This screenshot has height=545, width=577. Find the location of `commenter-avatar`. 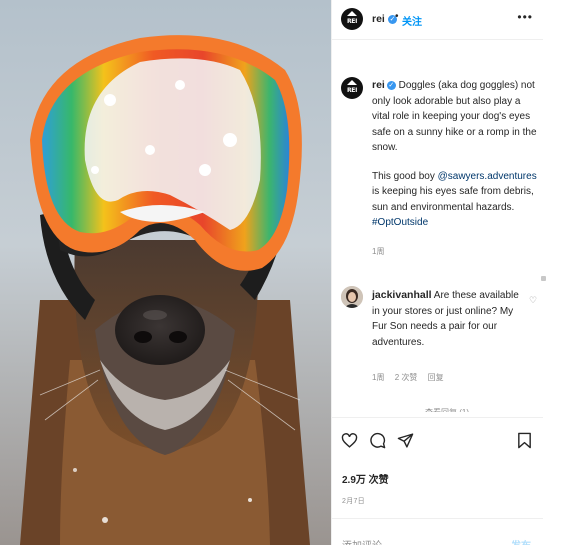

commenter-avatar is located at coordinates (352, 297).